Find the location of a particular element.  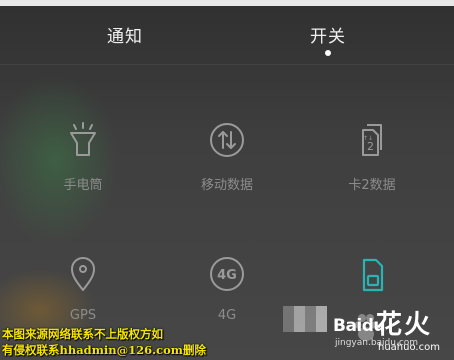

active-tab-indicator is located at coordinates (328, 53).